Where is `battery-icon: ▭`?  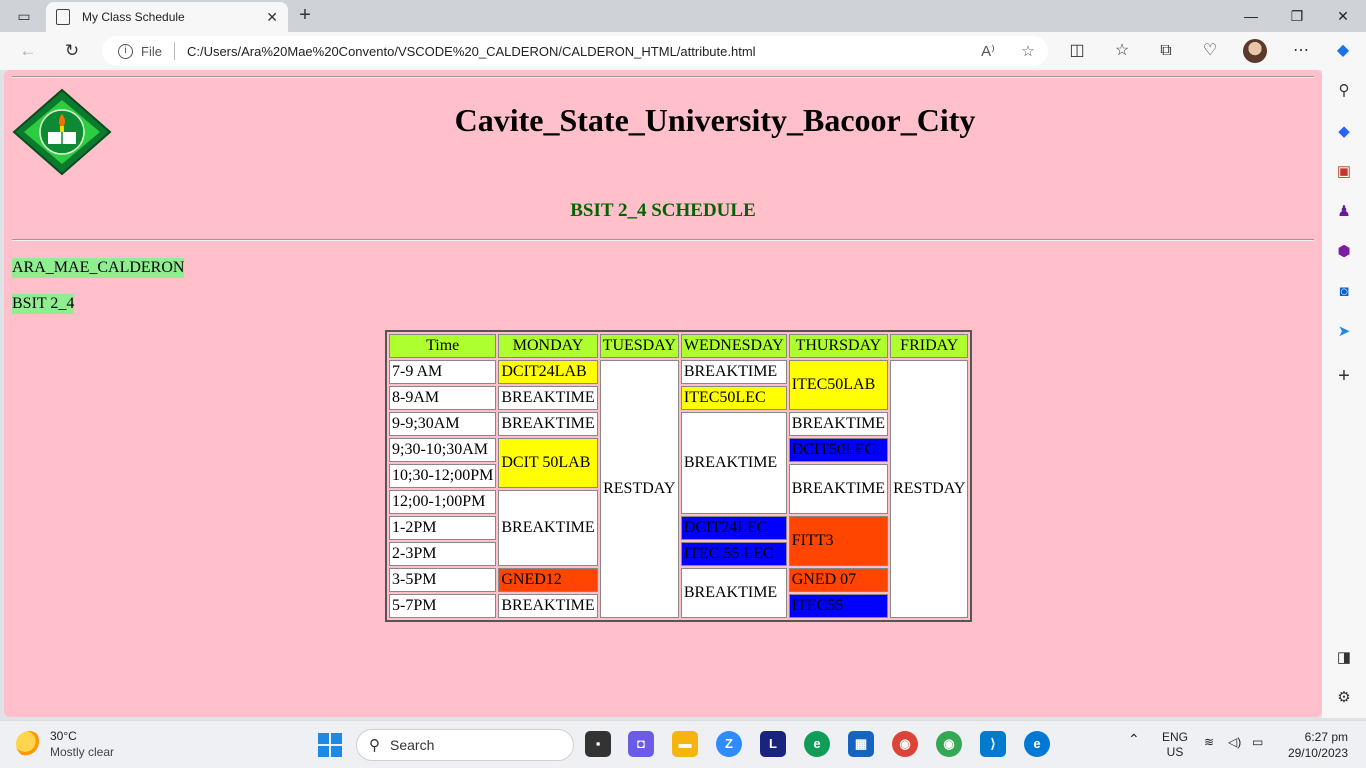
battery-icon: ▭ is located at coordinates (1257, 742).